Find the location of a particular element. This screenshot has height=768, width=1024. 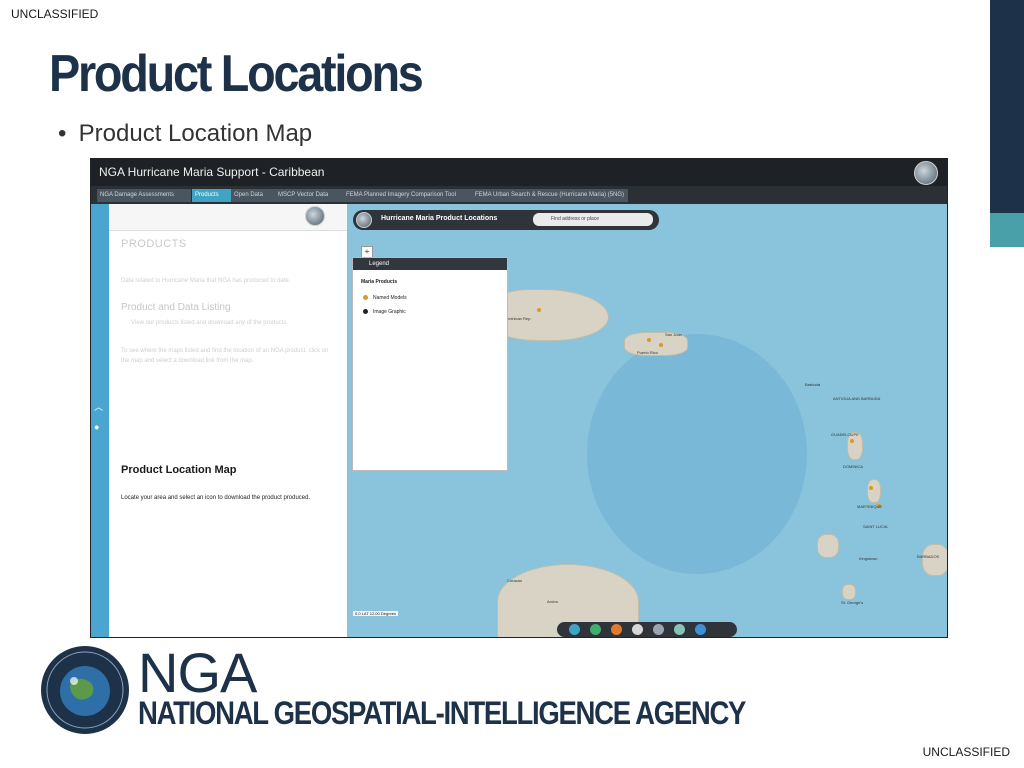

tab-open-data: Open Data is located at coordinates (253, 195).